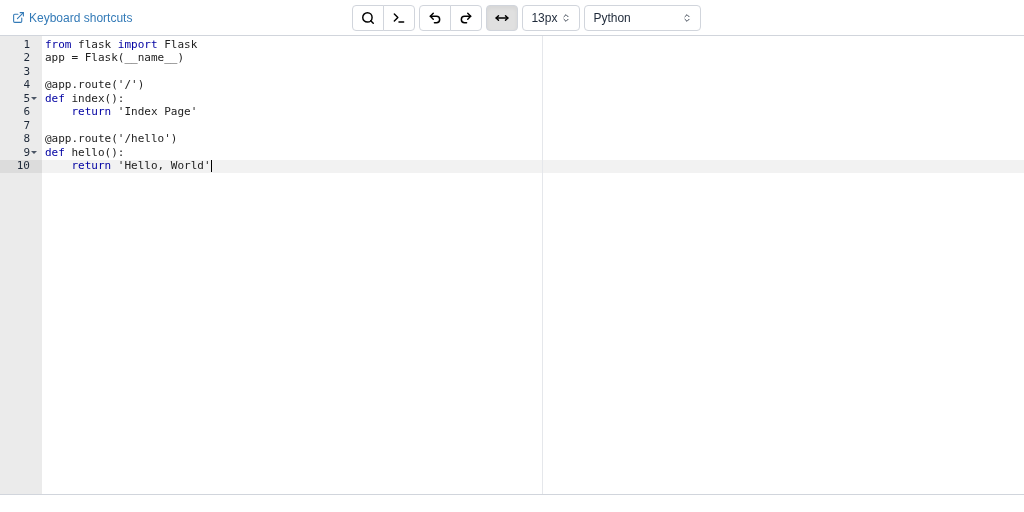 This screenshot has width=1024, height=512. Describe the element at coordinates (85, 98) in the screenshot. I see `code-line: def index():` at that location.